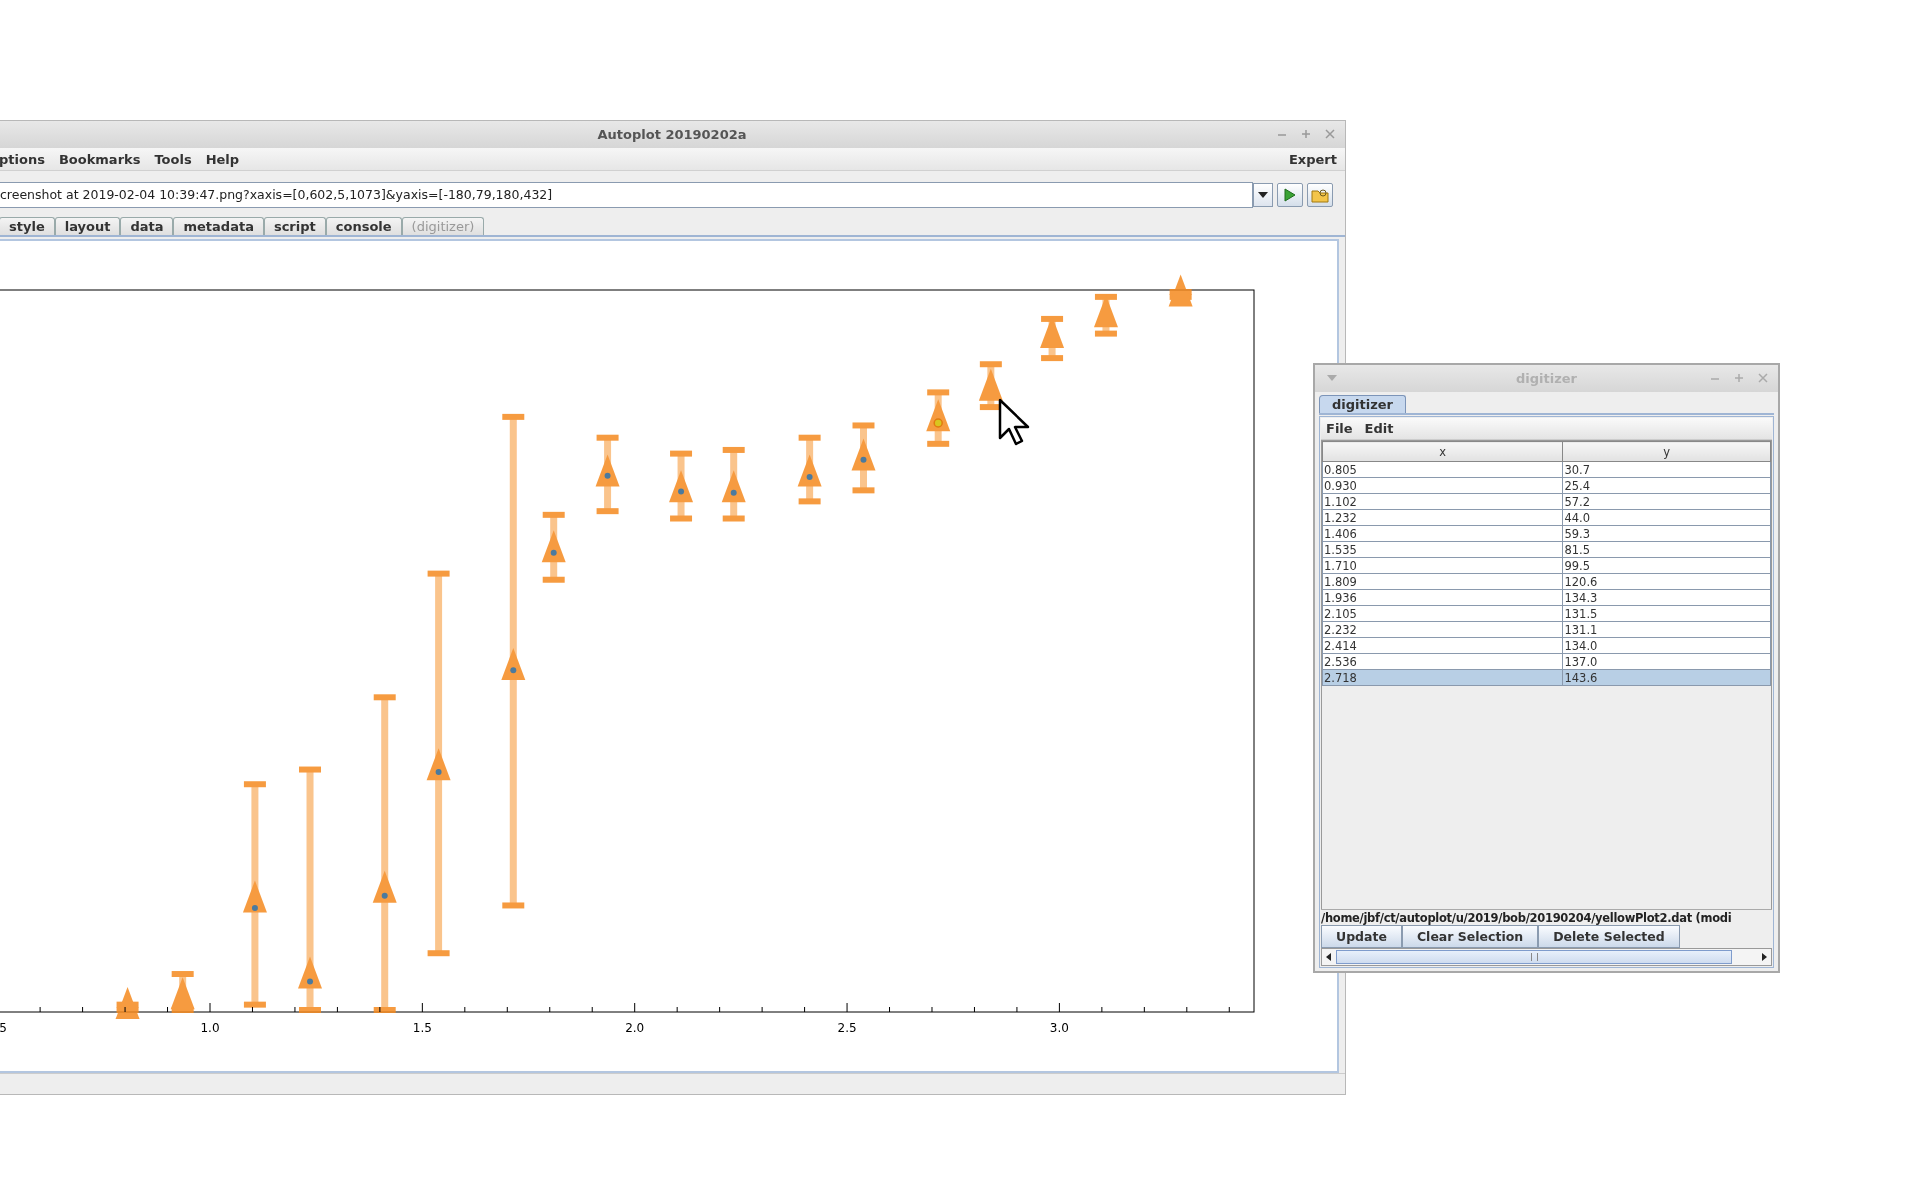  Describe the element at coordinates (363, 226) in the screenshot. I see `tab: console` at that location.